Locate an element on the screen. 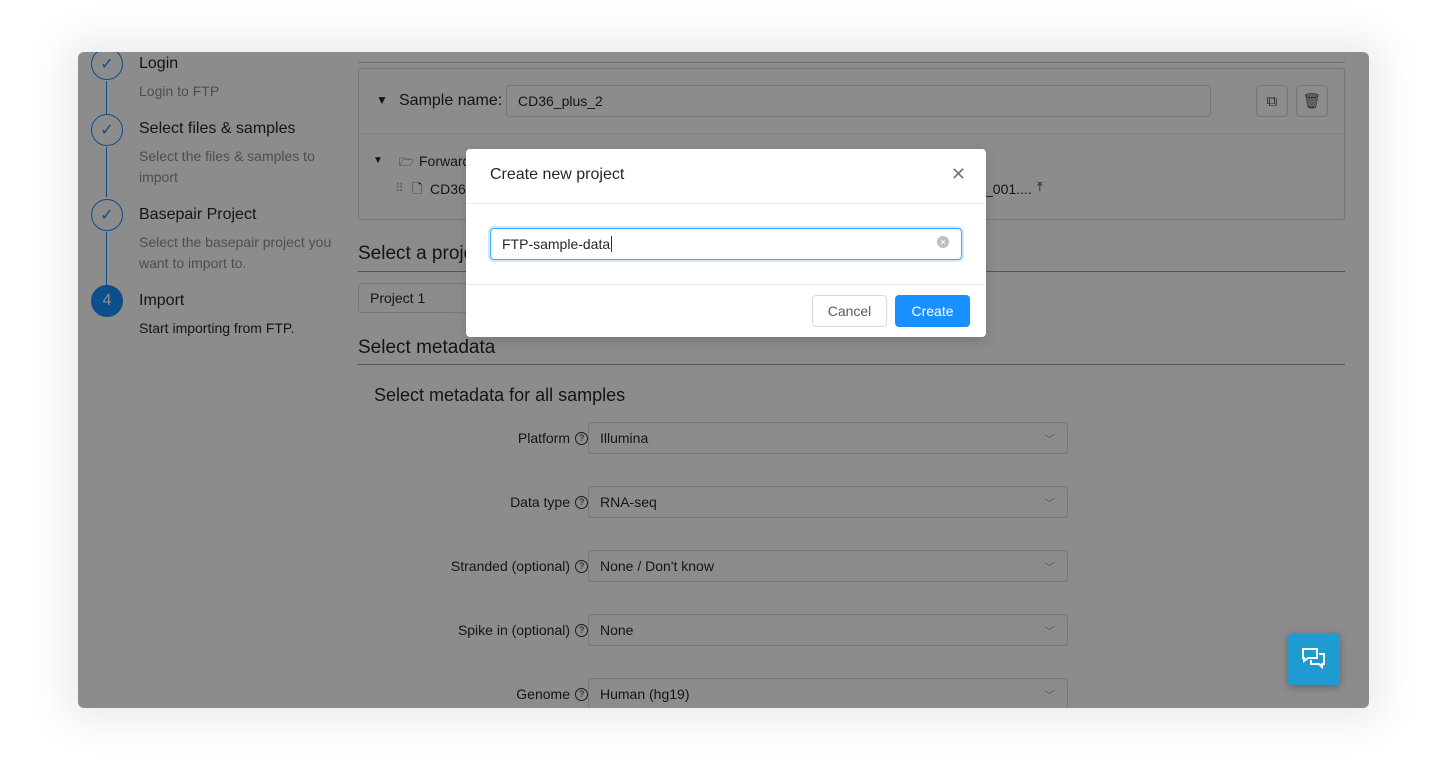 This screenshot has height=760, width=1447. cancel-button: Cancel is located at coordinates (849, 311).